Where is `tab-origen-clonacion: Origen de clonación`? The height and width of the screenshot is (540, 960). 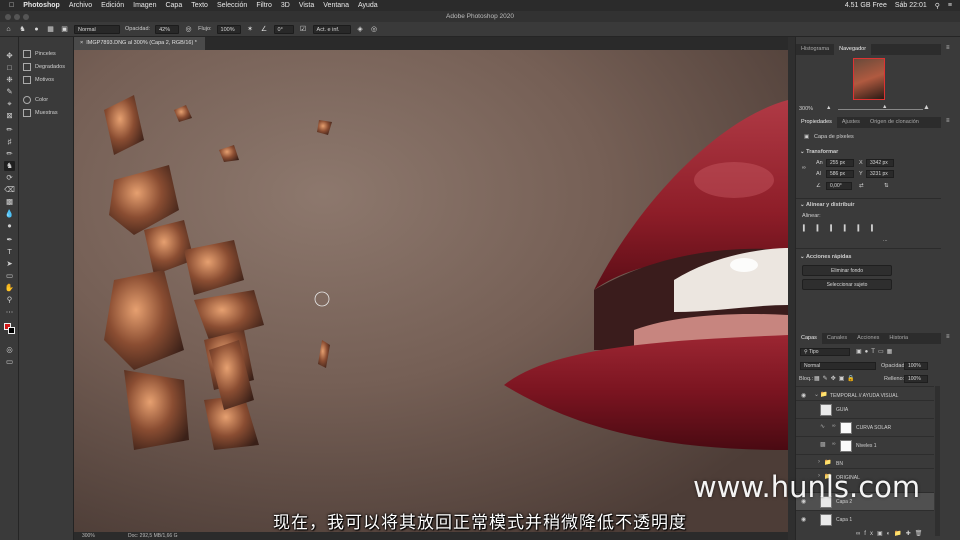
tab-origen-clonacion: Origen de clonación is located at coordinates (894, 122).